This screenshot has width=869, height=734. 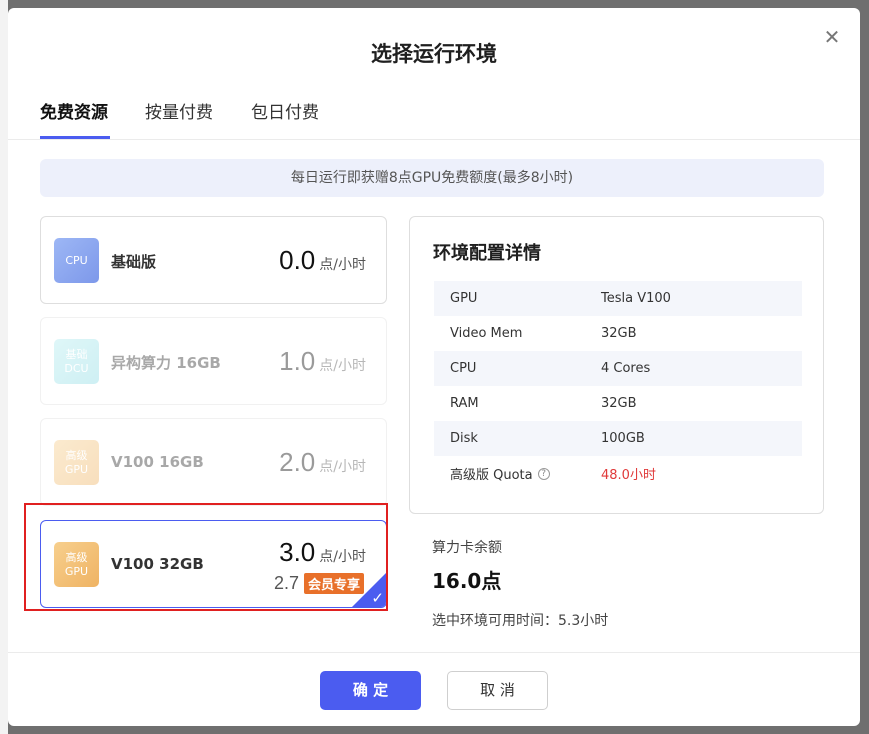 What do you see at coordinates (297, 462) in the screenshot?
I see `price-value: 2.0` at bounding box center [297, 462].